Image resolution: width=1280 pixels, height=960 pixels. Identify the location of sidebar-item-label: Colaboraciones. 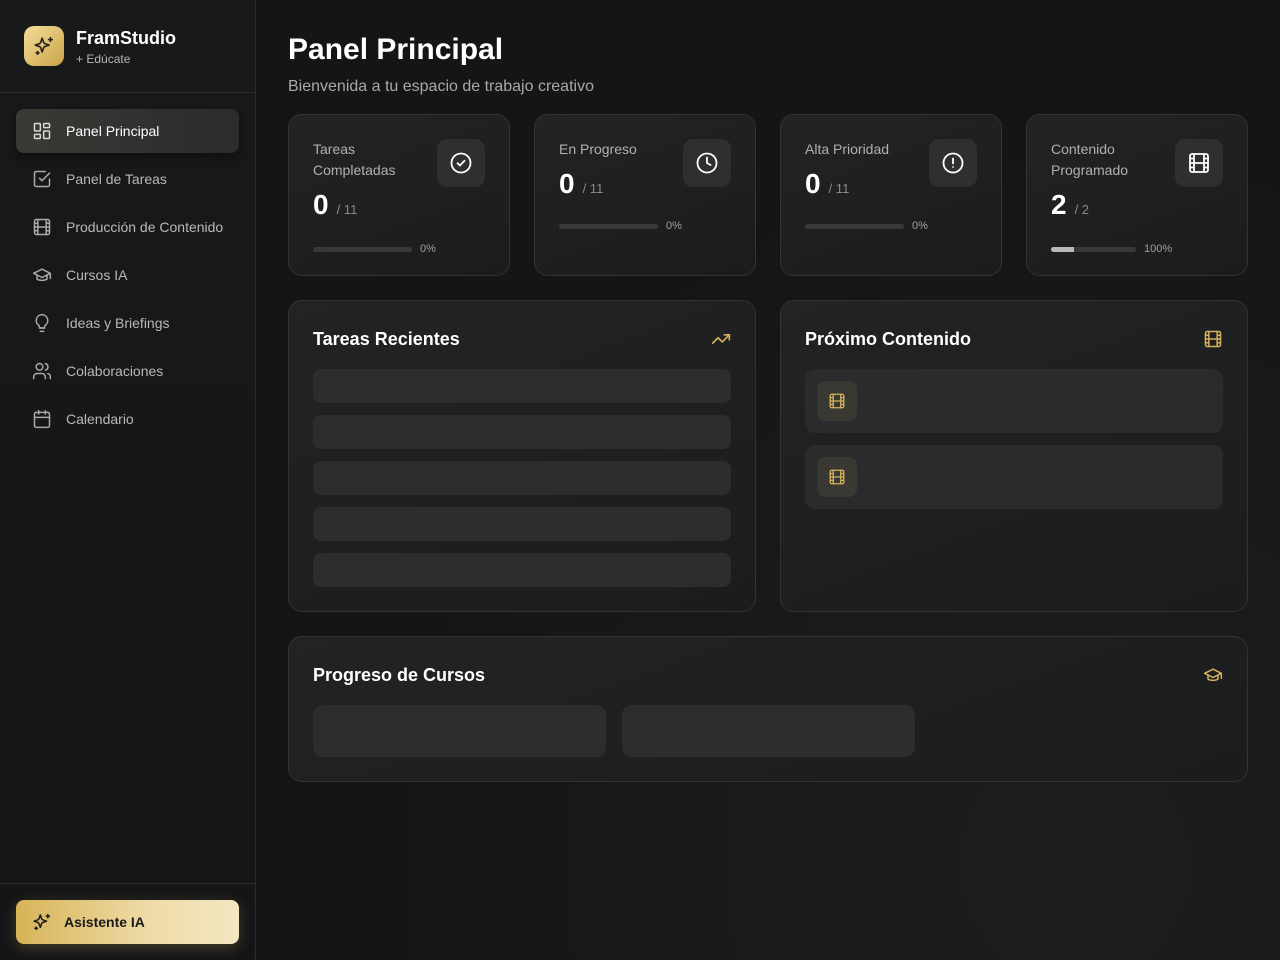
(115, 371).